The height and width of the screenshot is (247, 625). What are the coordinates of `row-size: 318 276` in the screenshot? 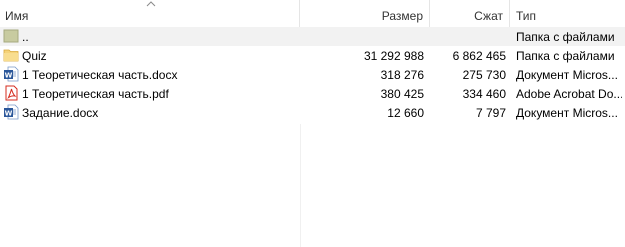 It's located at (402, 75).